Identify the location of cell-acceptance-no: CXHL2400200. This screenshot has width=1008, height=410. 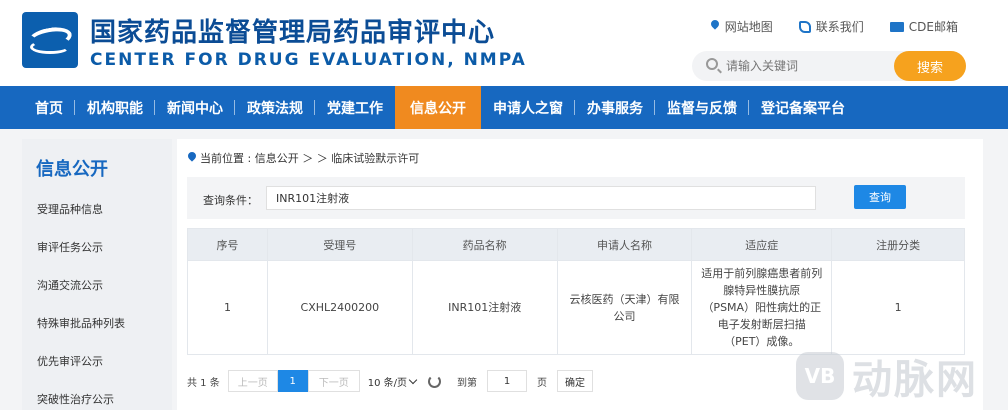
(339, 307).